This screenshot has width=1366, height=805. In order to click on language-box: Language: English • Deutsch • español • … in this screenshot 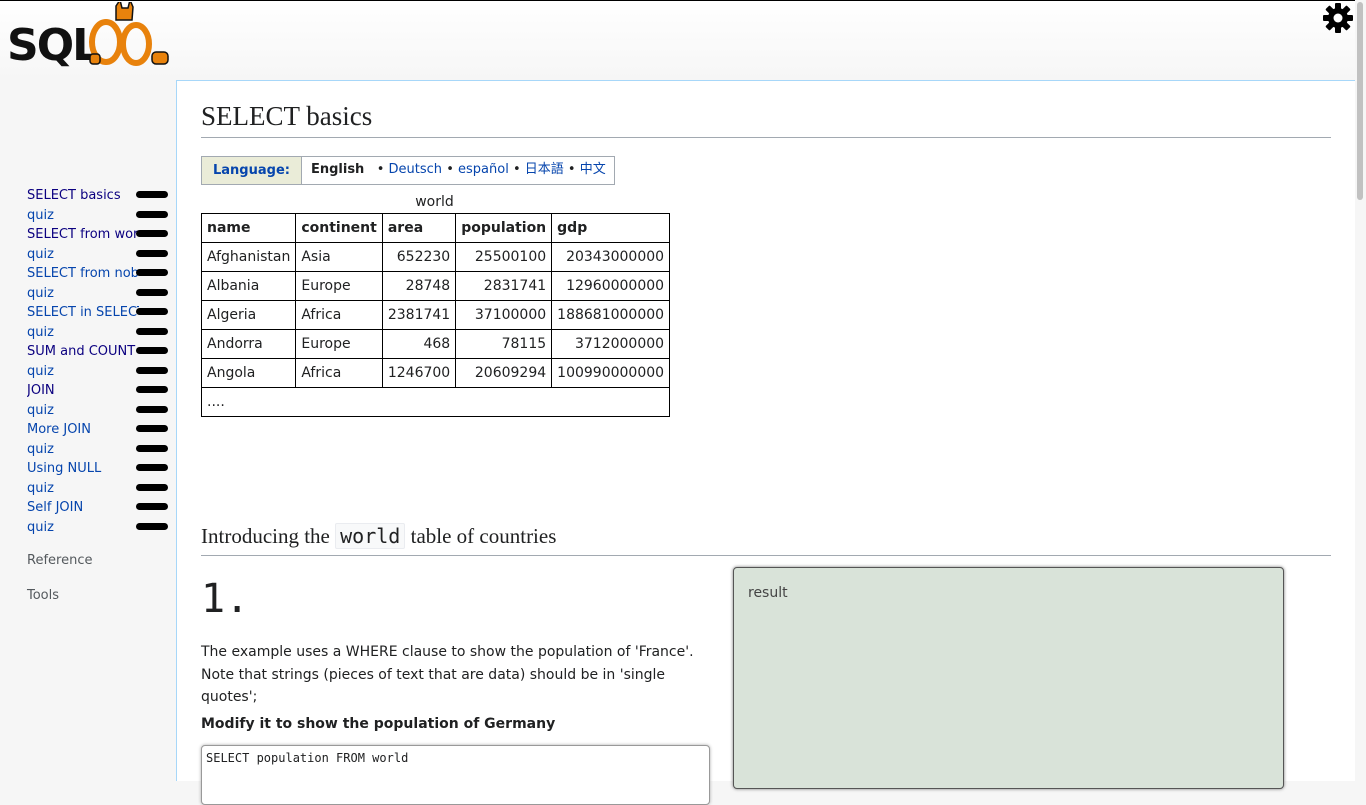, I will do `click(408, 170)`.